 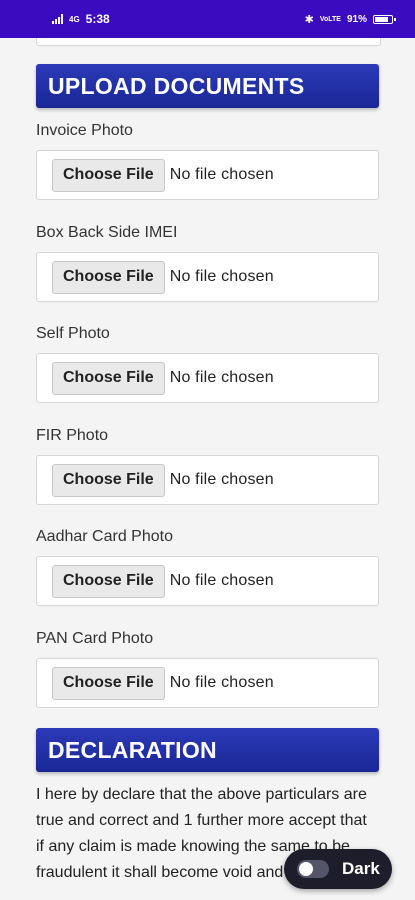 I want to click on battery-percent: 91%, so click(x=356, y=19).